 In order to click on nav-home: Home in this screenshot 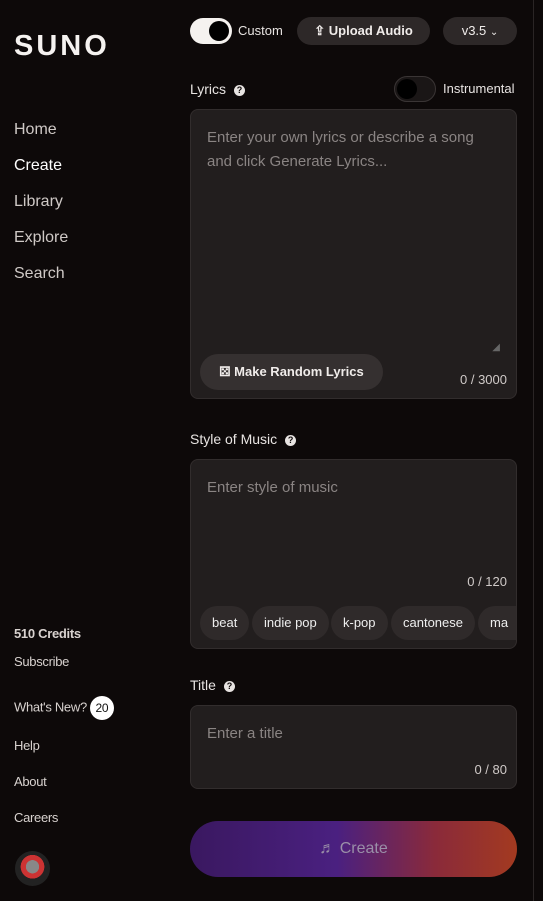, I will do `click(41, 138)`.